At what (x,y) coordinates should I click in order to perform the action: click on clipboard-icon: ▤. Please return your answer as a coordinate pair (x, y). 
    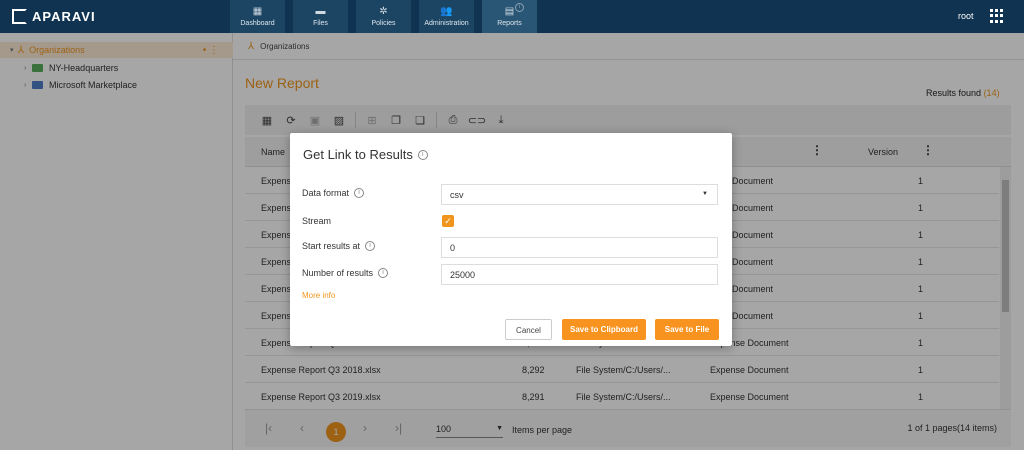
    Looking at the image, I should click on (509, 11).